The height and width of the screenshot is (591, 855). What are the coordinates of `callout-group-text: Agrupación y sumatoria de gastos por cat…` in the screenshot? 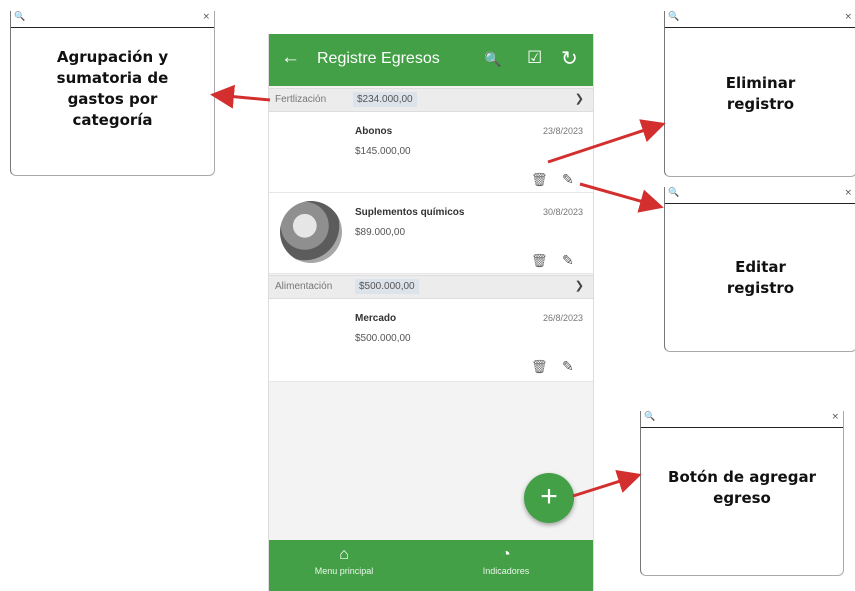 It's located at (112, 88).